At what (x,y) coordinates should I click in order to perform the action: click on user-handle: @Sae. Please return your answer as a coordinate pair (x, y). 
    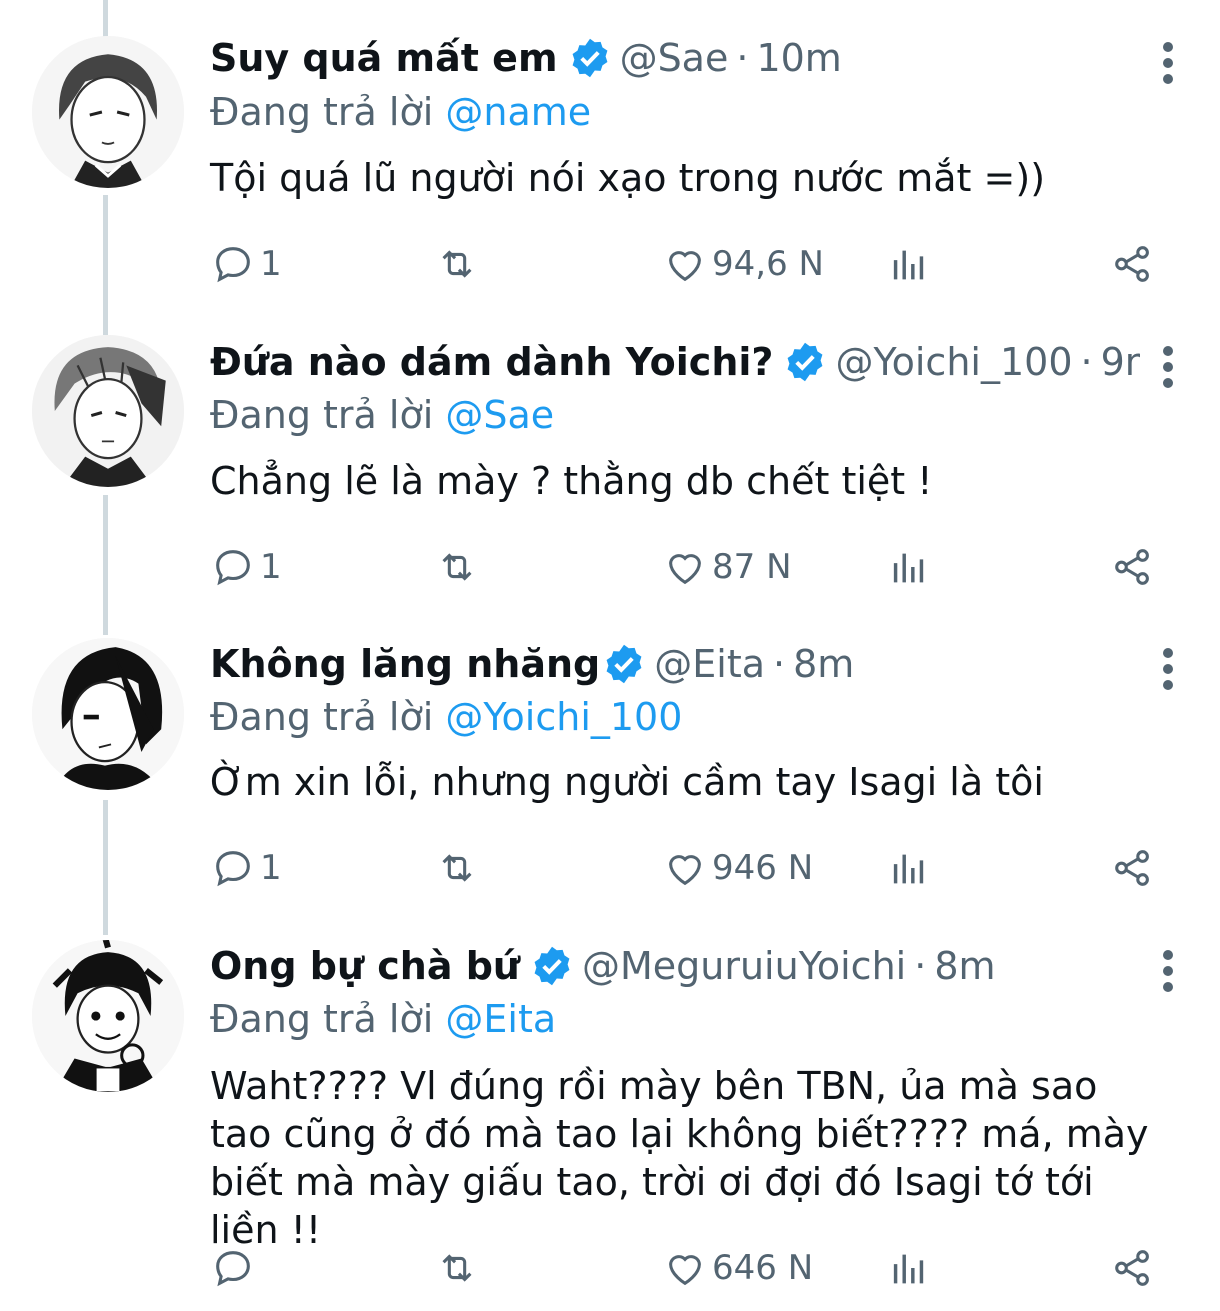
    Looking at the image, I should click on (674, 58).